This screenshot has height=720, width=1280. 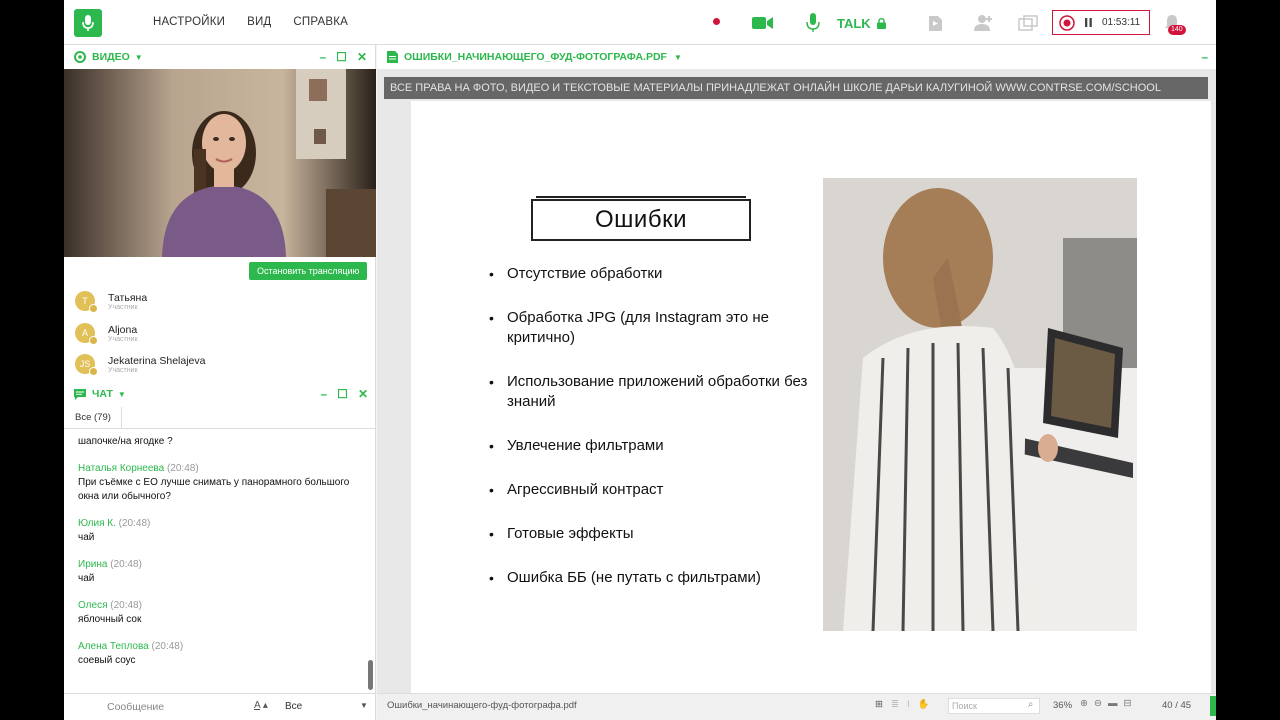 What do you see at coordinates (895, 704) in the screenshot?
I see `fit-width-icon: ≣` at bounding box center [895, 704].